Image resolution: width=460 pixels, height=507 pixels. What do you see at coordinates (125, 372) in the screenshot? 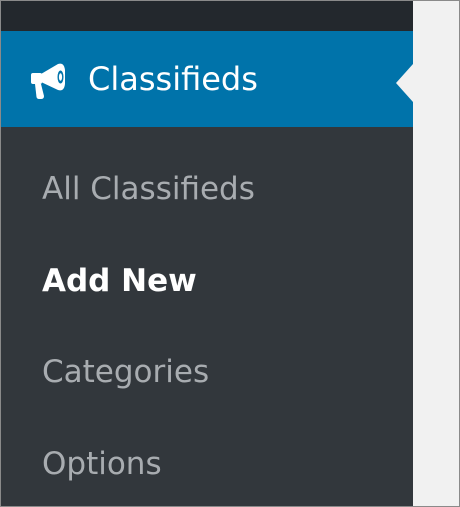
I see `submenu-item-categories: Categories` at bounding box center [125, 372].